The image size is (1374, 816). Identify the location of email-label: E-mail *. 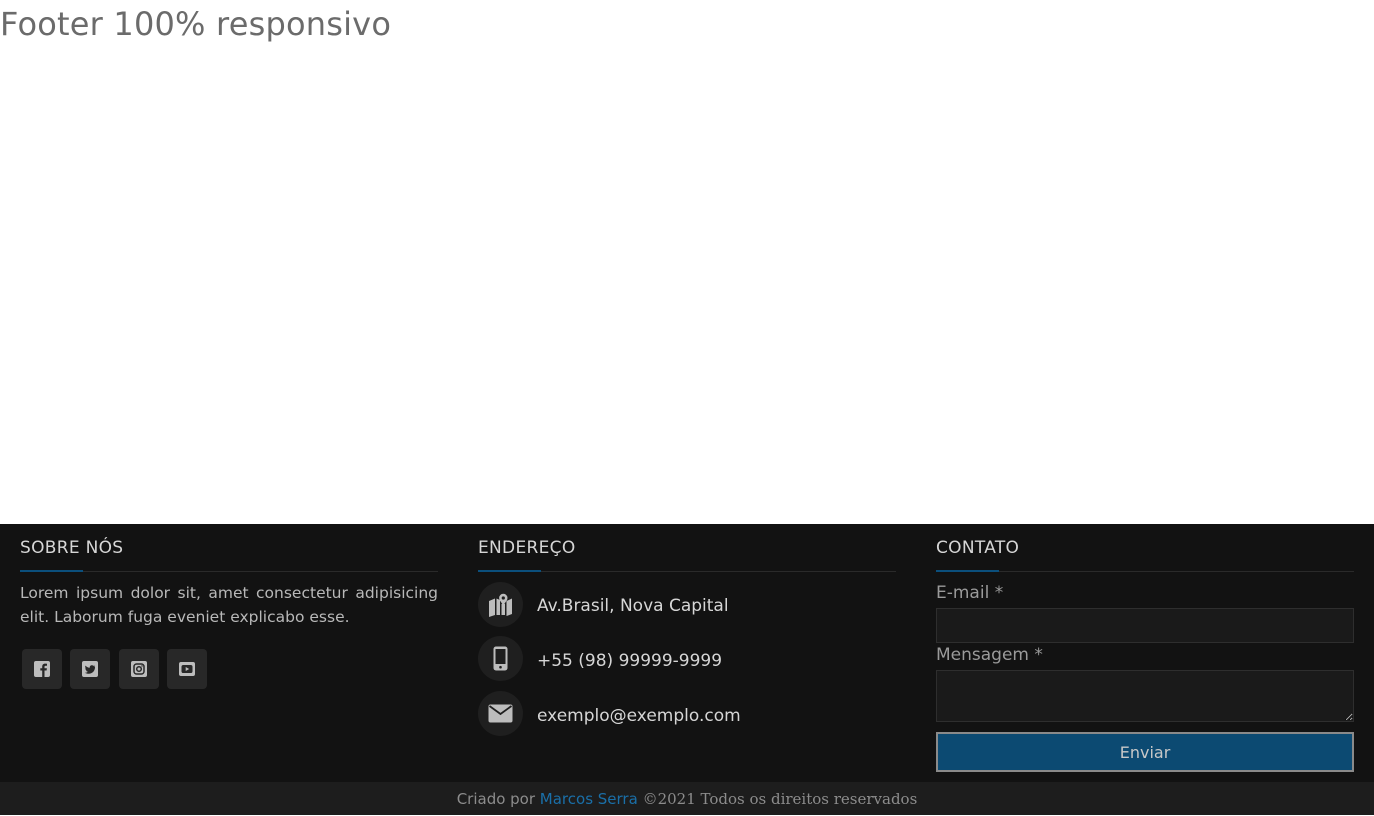
(970, 593).